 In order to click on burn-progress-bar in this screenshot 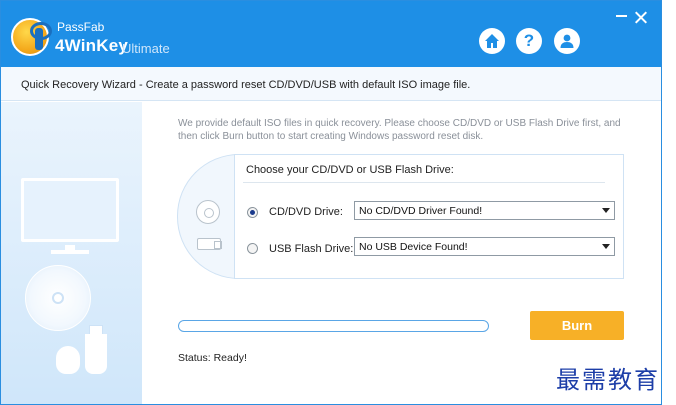, I will do `click(333, 326)`.